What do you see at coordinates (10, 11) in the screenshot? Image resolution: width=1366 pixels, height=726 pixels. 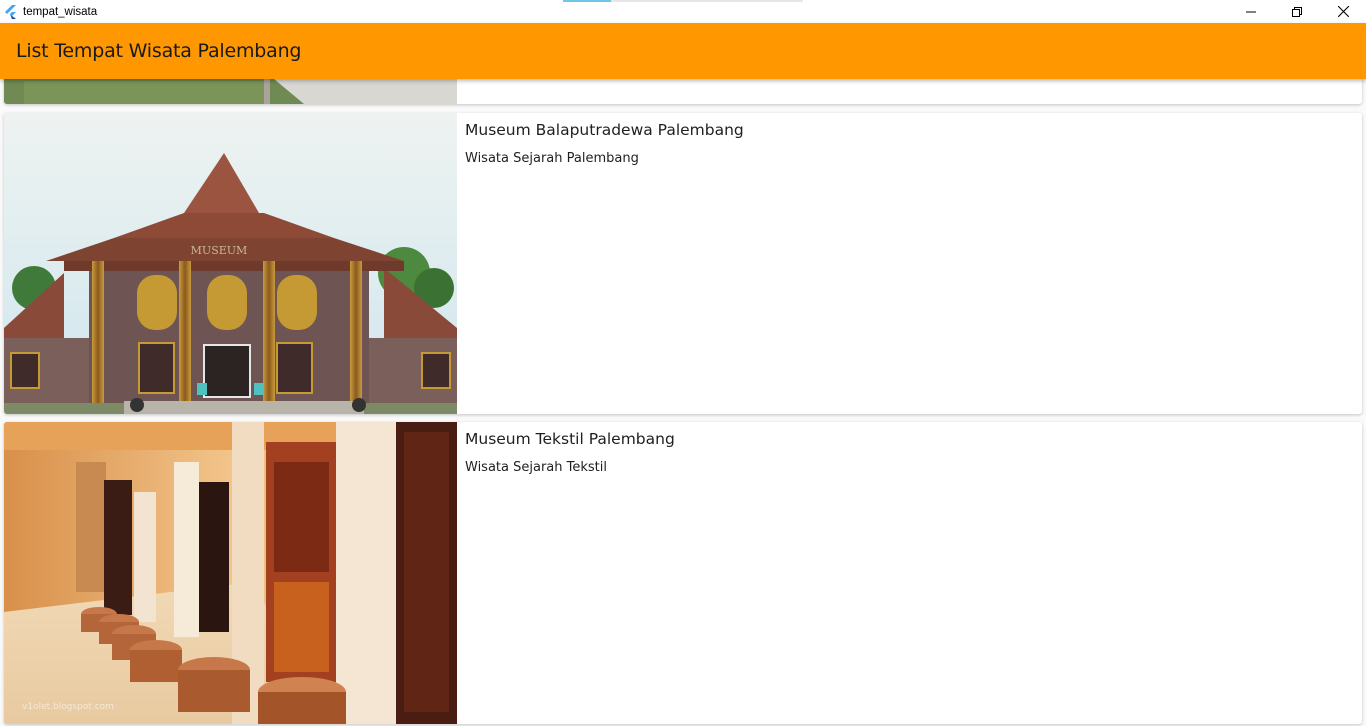 I see `flutter-icon` at bounding box center [10, 11].